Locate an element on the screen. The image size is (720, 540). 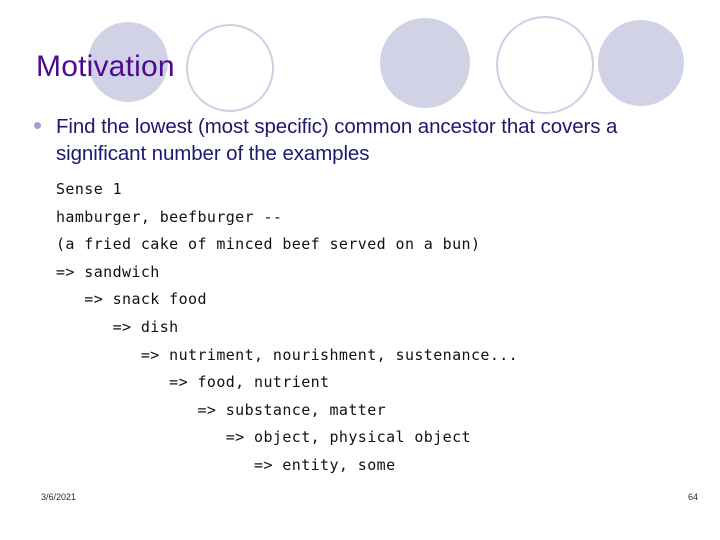
wordnet-line: Sense 1 is located at coordinates (89, 189).